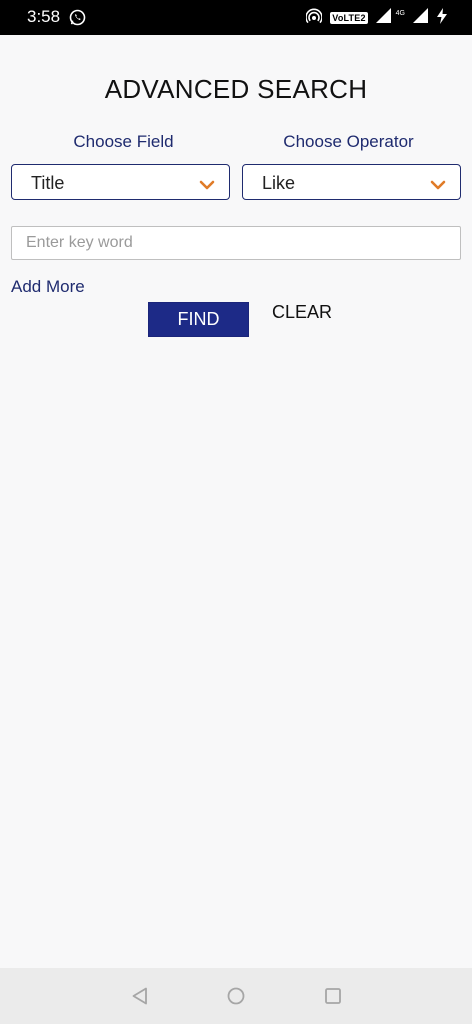 Image resolution: width=472 pixels, height=1024 pixels. Describe the element at coordinates (349, 18) in the screenshot. I see `volte-badge: VoLTE2` at that location.